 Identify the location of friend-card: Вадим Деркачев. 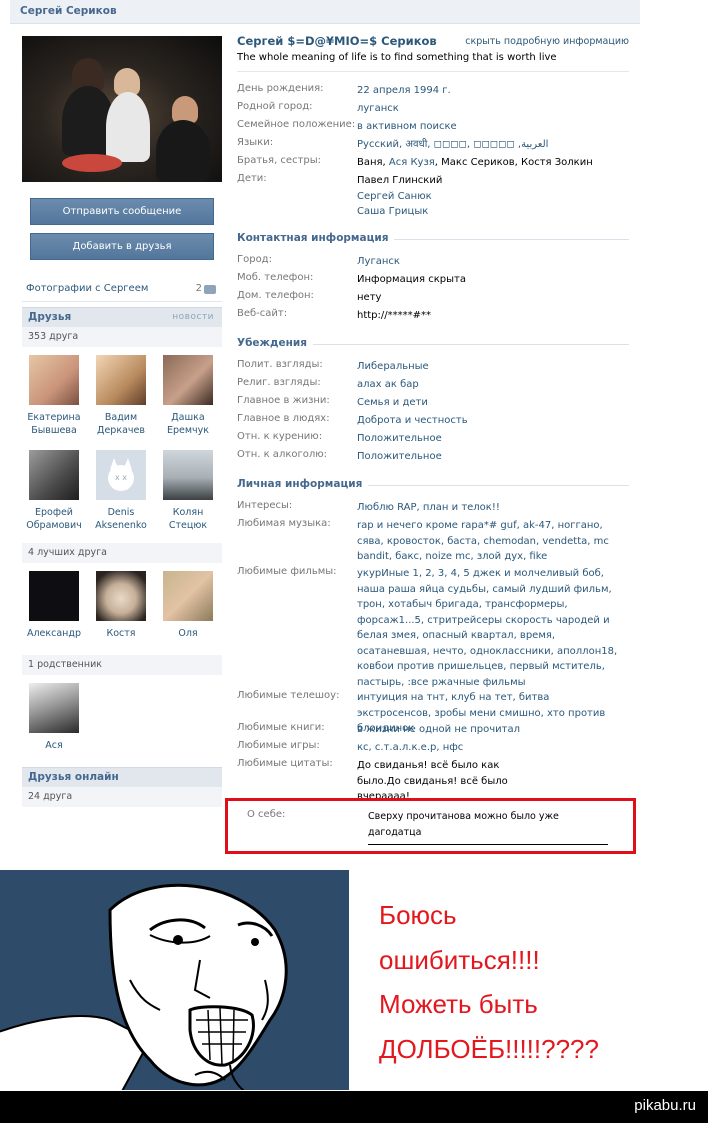
(121, 396).